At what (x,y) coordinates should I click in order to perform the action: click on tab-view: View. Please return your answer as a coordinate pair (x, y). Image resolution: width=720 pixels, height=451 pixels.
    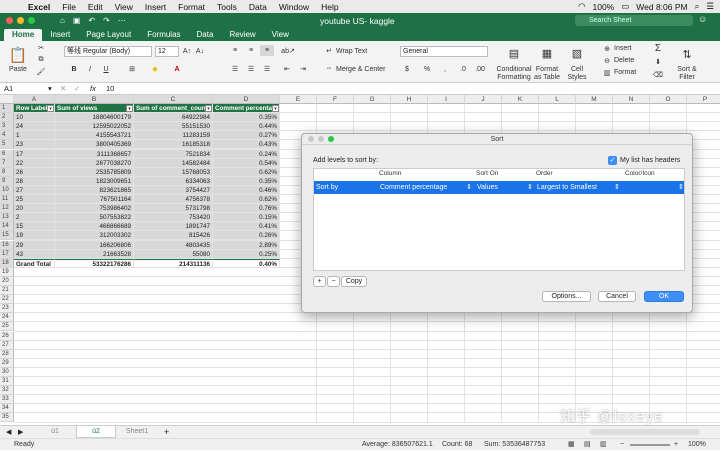
    Looking at the image, I should click on (280, 35).